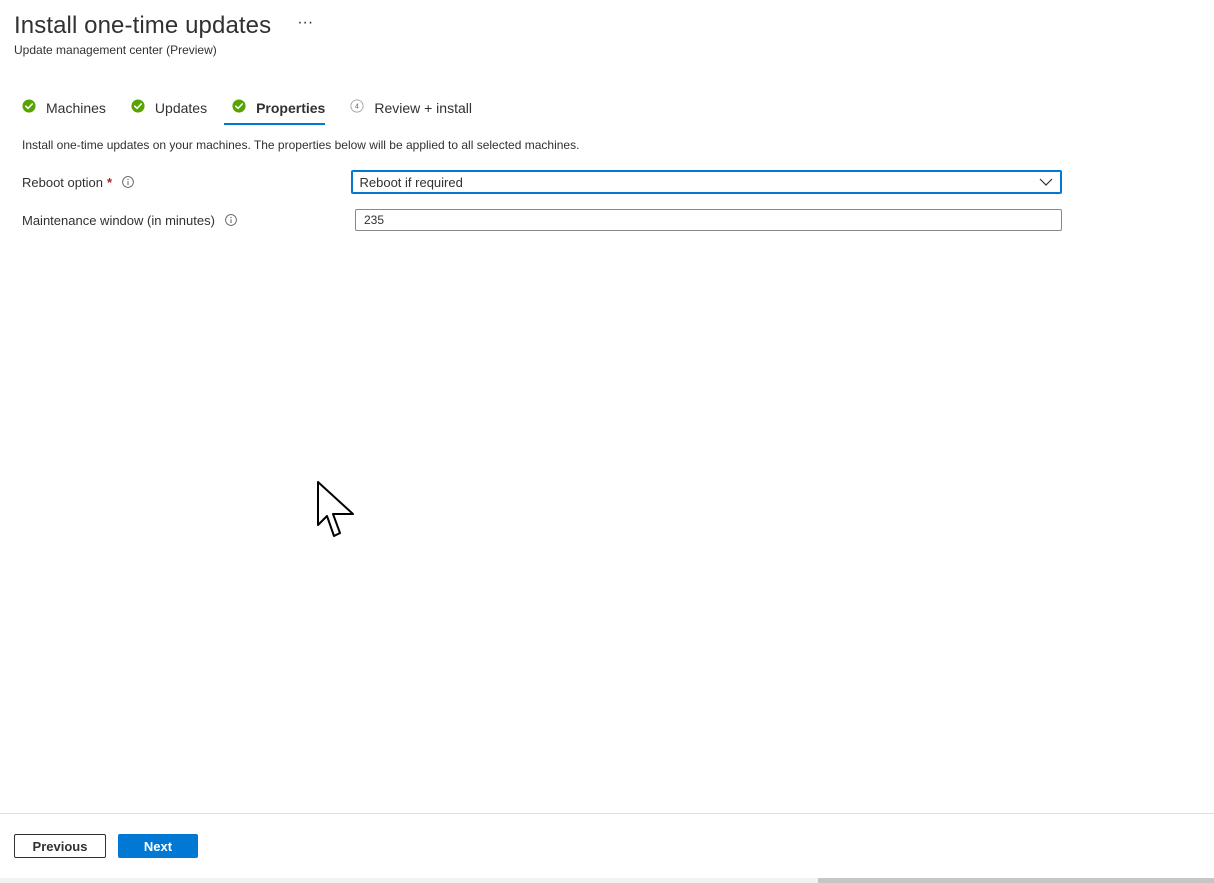 Image resolution: width=1214 pixels, height=883 pixels. What do you see at coordinates (335, 509) in the screenshot?
I see `mouse-cursor-icon` at bounding box center [335, 509].